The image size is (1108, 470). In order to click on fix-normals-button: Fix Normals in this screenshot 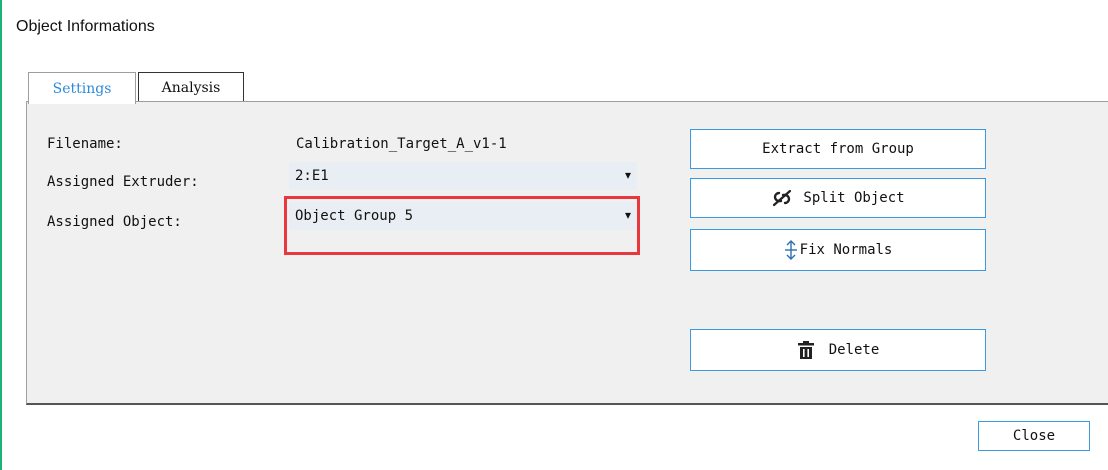, I will do `click(838, 250)`.